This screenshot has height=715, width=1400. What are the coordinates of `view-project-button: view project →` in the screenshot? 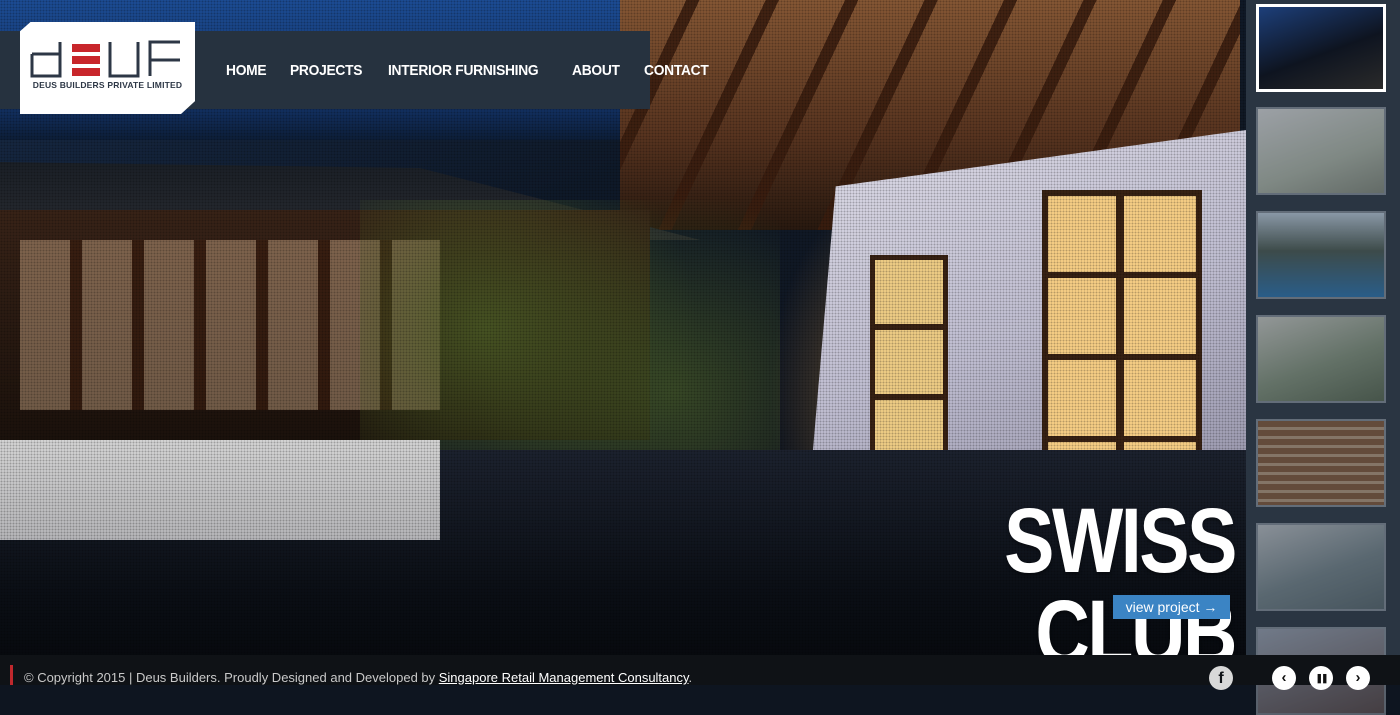 It's located at (1171, 607).